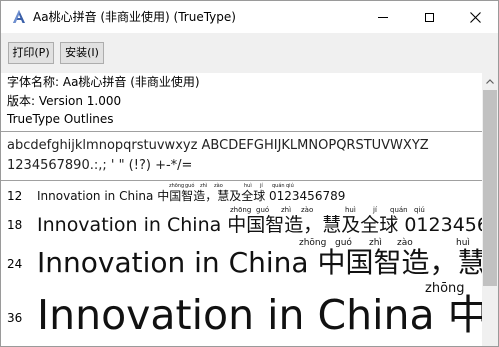  What do you see at coordinates (191, 196) in the screenshot?
I see `sample-text-12: Innovation in China 中国智造，慧及全球 0123456789` at bounding box center [191, 196].